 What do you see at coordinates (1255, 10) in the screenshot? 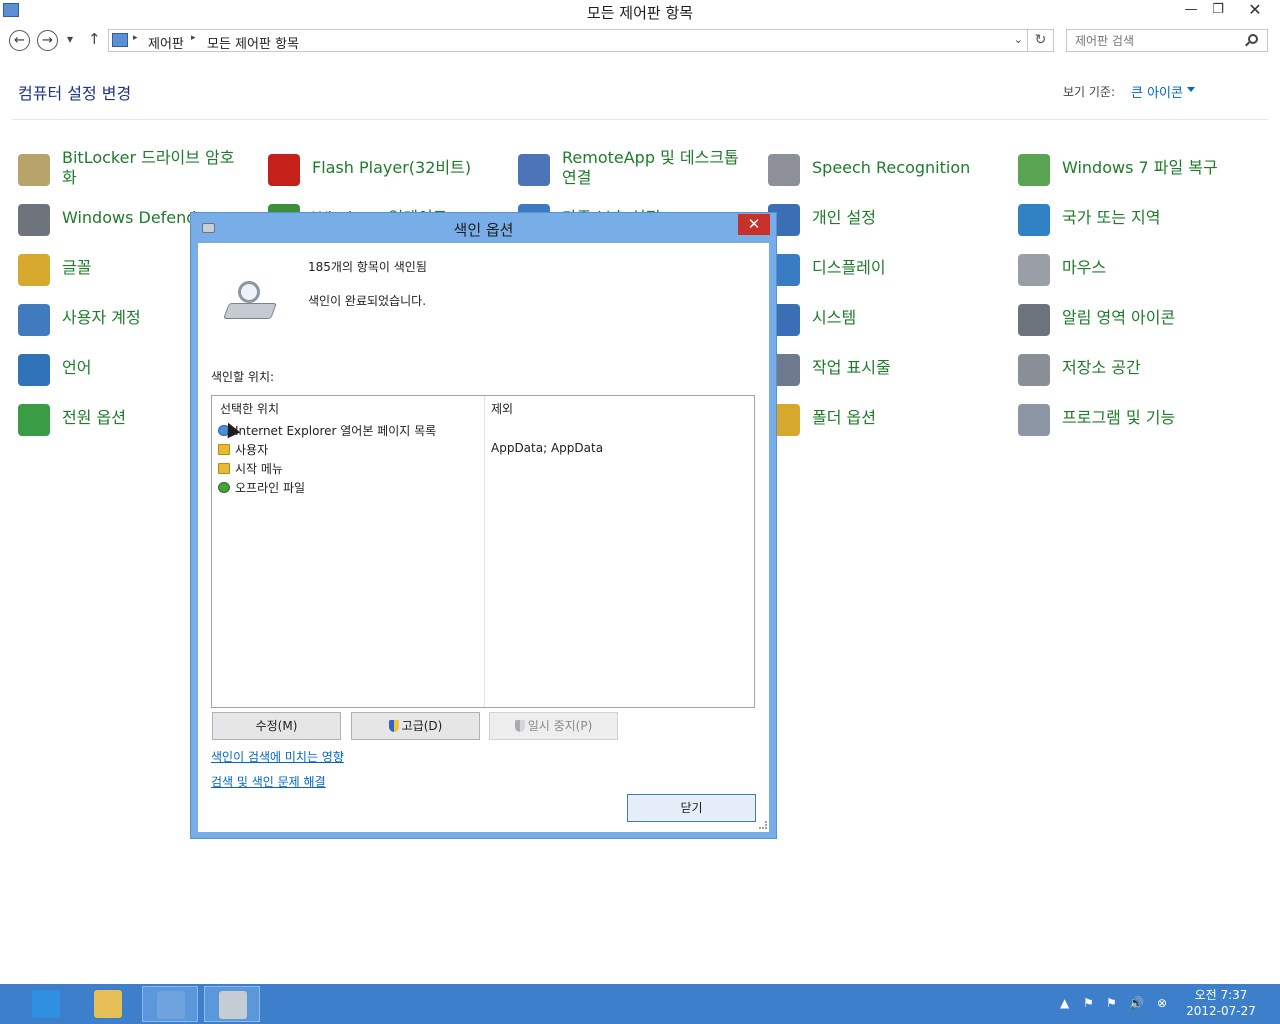
I see `close-window-button: ✕` at bounding box center [1255, 10].